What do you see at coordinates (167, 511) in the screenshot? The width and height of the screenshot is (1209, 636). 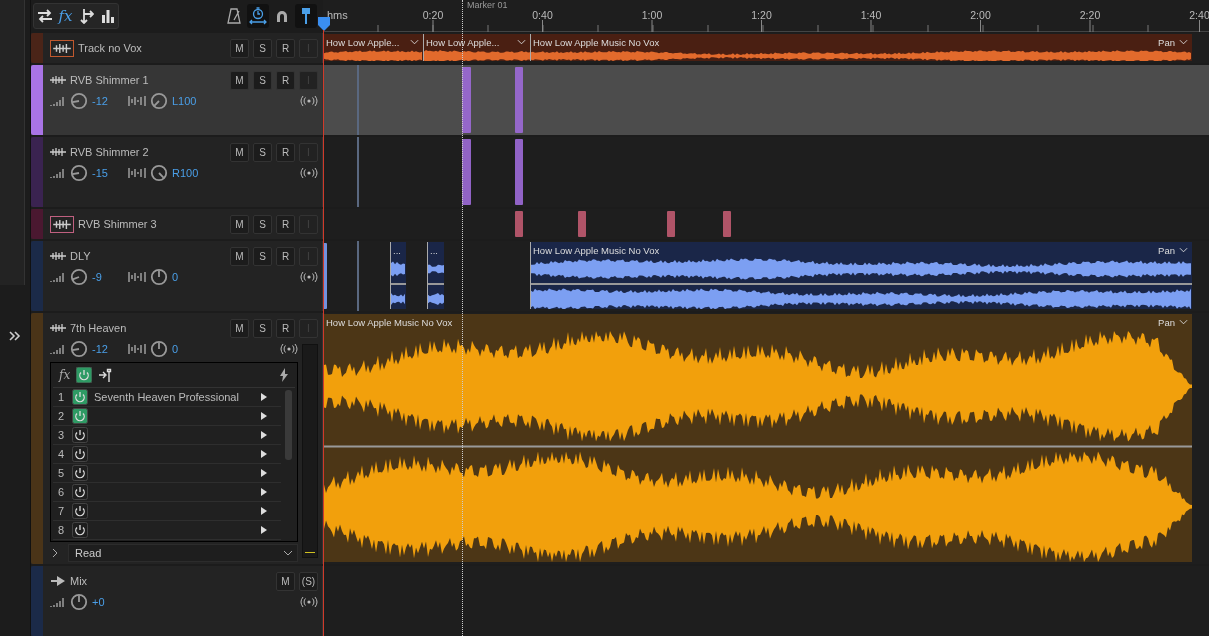 I see `effect-slot: 7` at bounding box center [167, 511].